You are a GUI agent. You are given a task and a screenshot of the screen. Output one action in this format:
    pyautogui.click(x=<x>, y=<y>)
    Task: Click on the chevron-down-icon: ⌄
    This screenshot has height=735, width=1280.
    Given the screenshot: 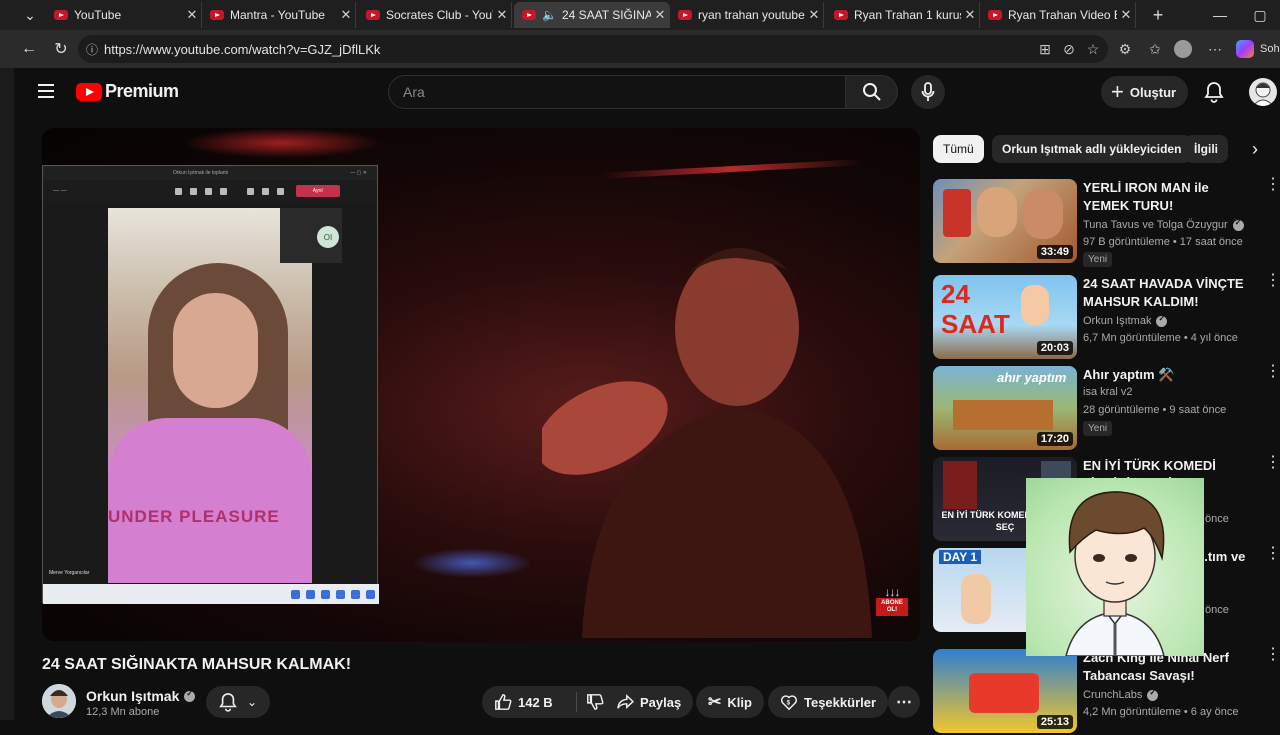 What is the action you would take?
    pyautogui.click(x=252, y=702)
    